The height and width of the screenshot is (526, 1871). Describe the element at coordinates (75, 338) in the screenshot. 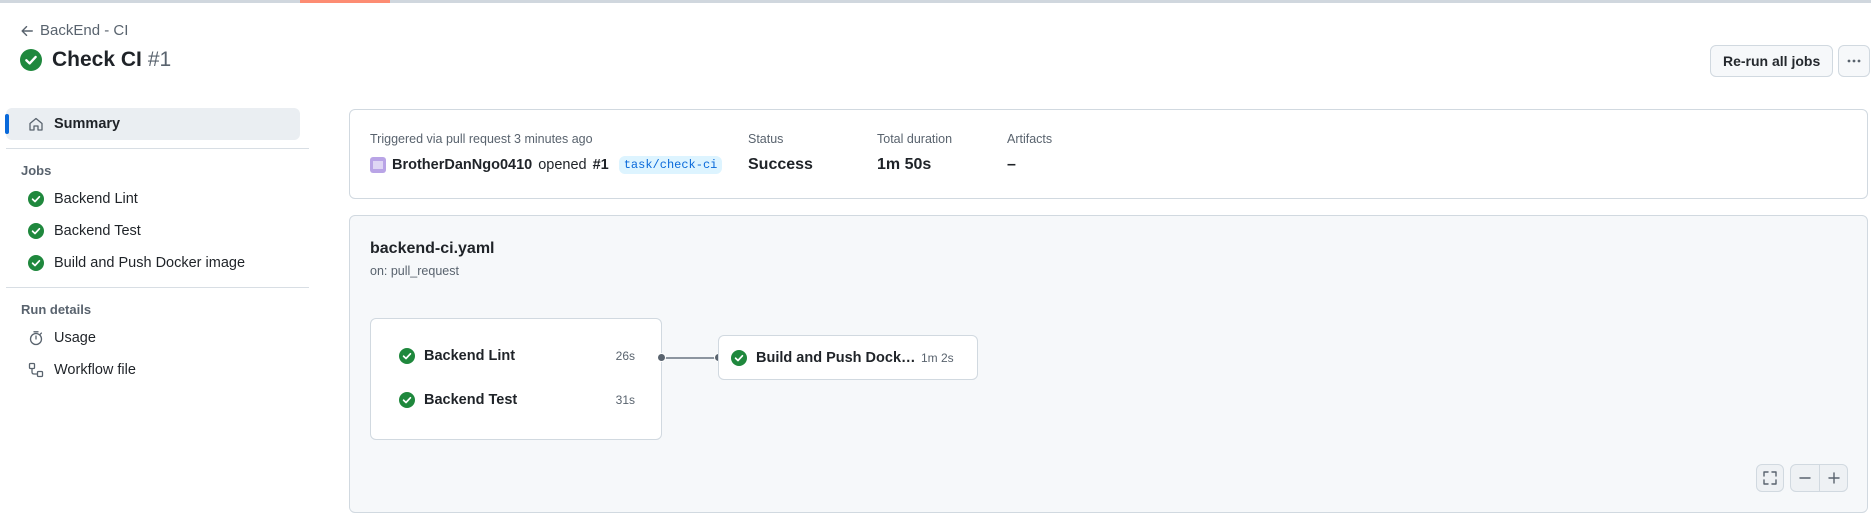

I see `sidebar-item-label: Usage` at that location.